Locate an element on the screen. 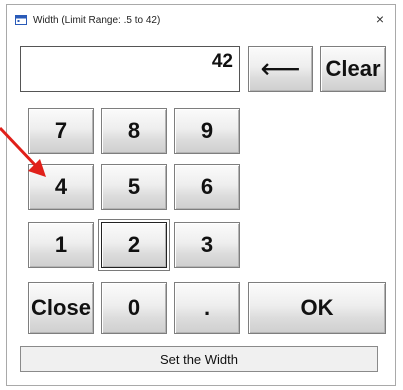 This screenshot has width=403, height=390. status-text: Set the Width is located at coordinates (199, 359).